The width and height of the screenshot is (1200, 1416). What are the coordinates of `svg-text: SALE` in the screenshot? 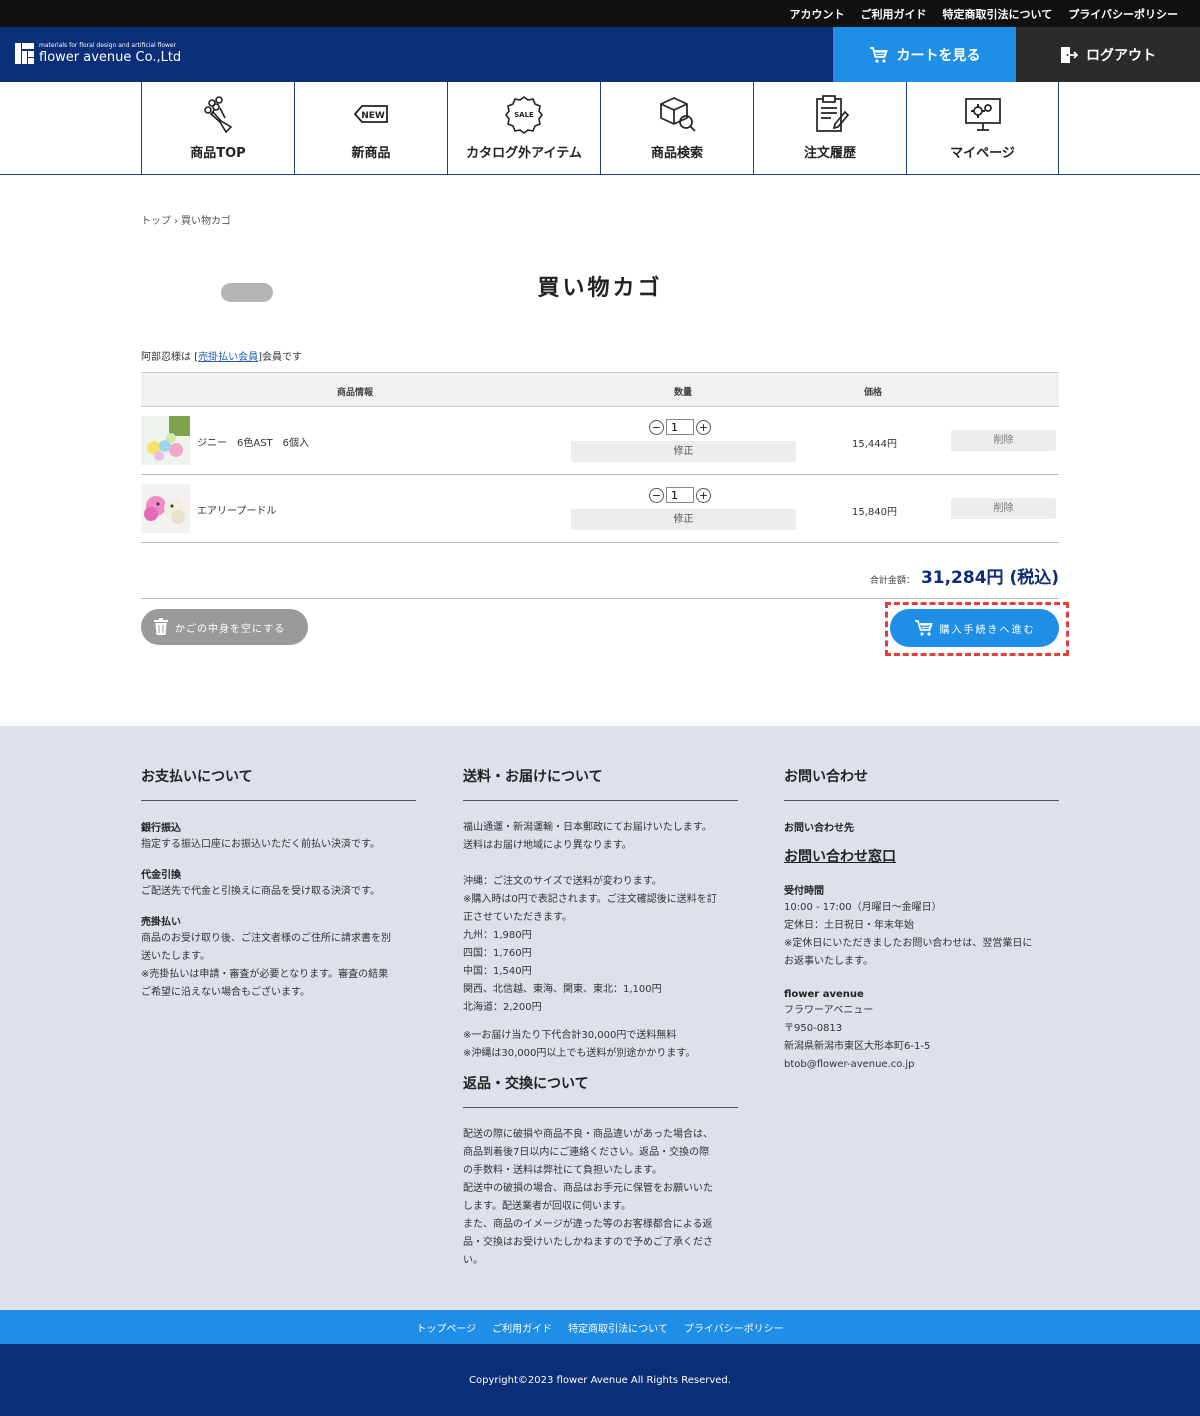 It's located at (524, 115).